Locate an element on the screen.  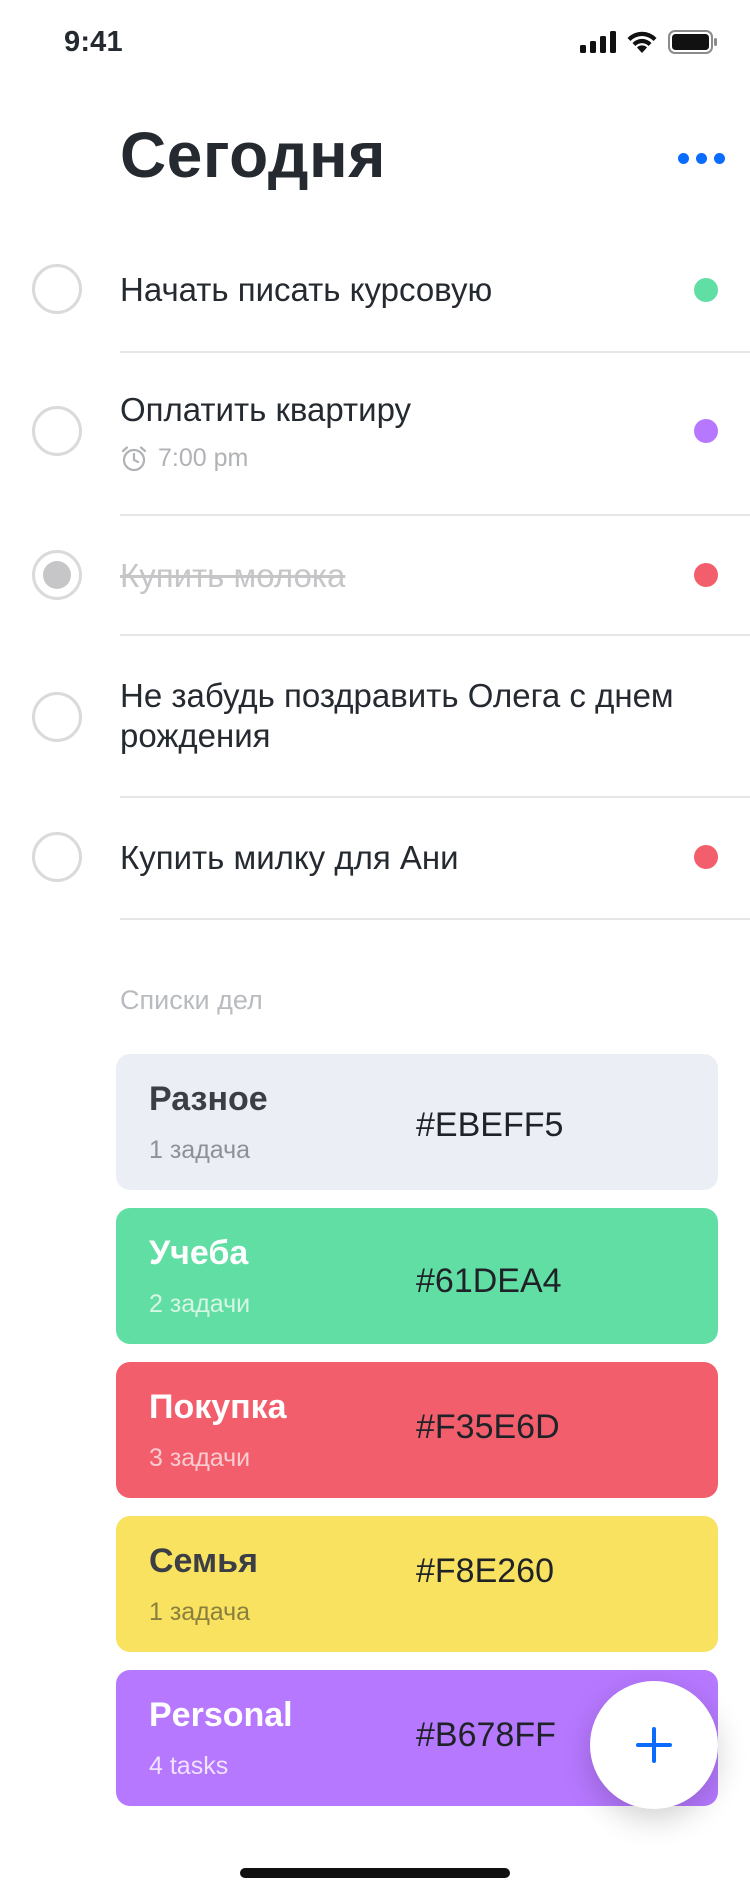
list-count: 2 задачи is located at coordinates (200, 1304).